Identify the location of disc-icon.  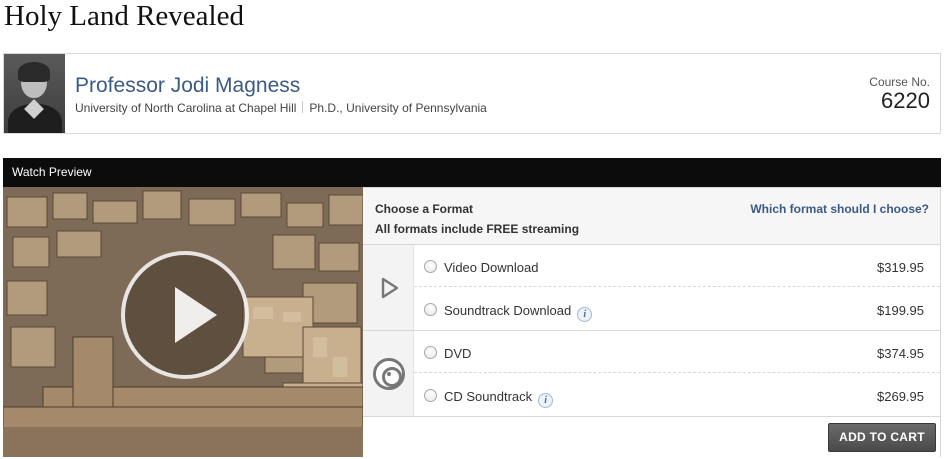
(389, 374).